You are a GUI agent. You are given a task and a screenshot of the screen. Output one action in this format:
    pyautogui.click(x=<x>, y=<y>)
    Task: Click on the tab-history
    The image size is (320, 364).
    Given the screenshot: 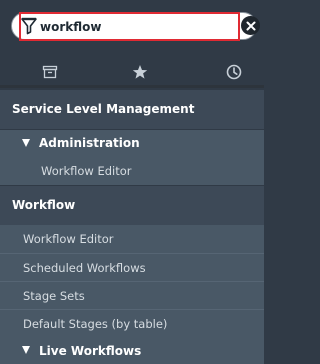 What is the action you would take?
    pyautogui.click(x=234, y=72)
    